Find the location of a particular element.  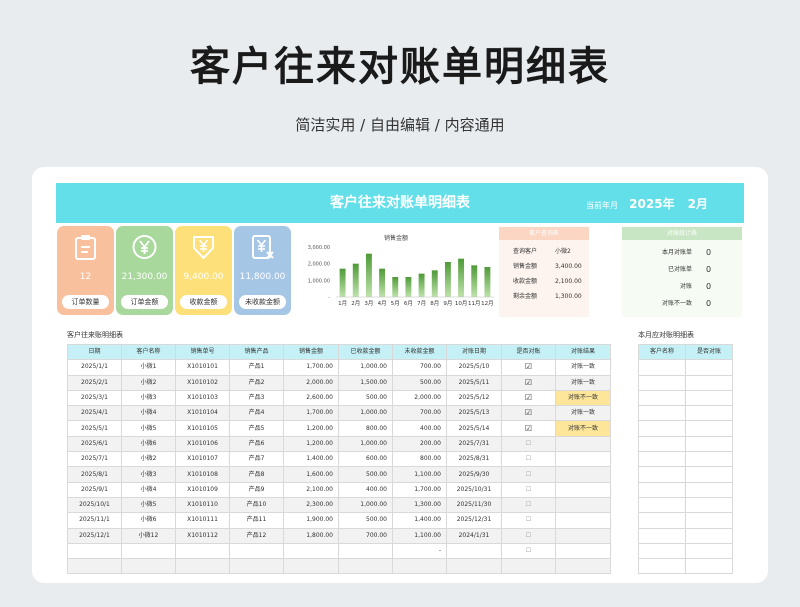

table-cell: X1010108 is located at coordinates (202, 474).